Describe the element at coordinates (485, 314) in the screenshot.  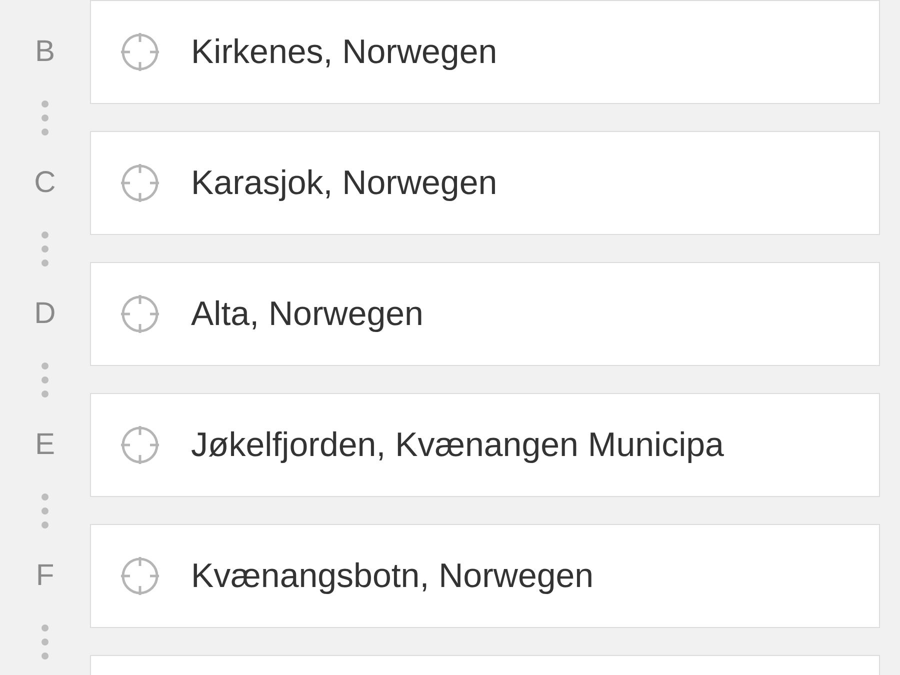
I see `waypoint-field: Alta, Norwegen` at that location.